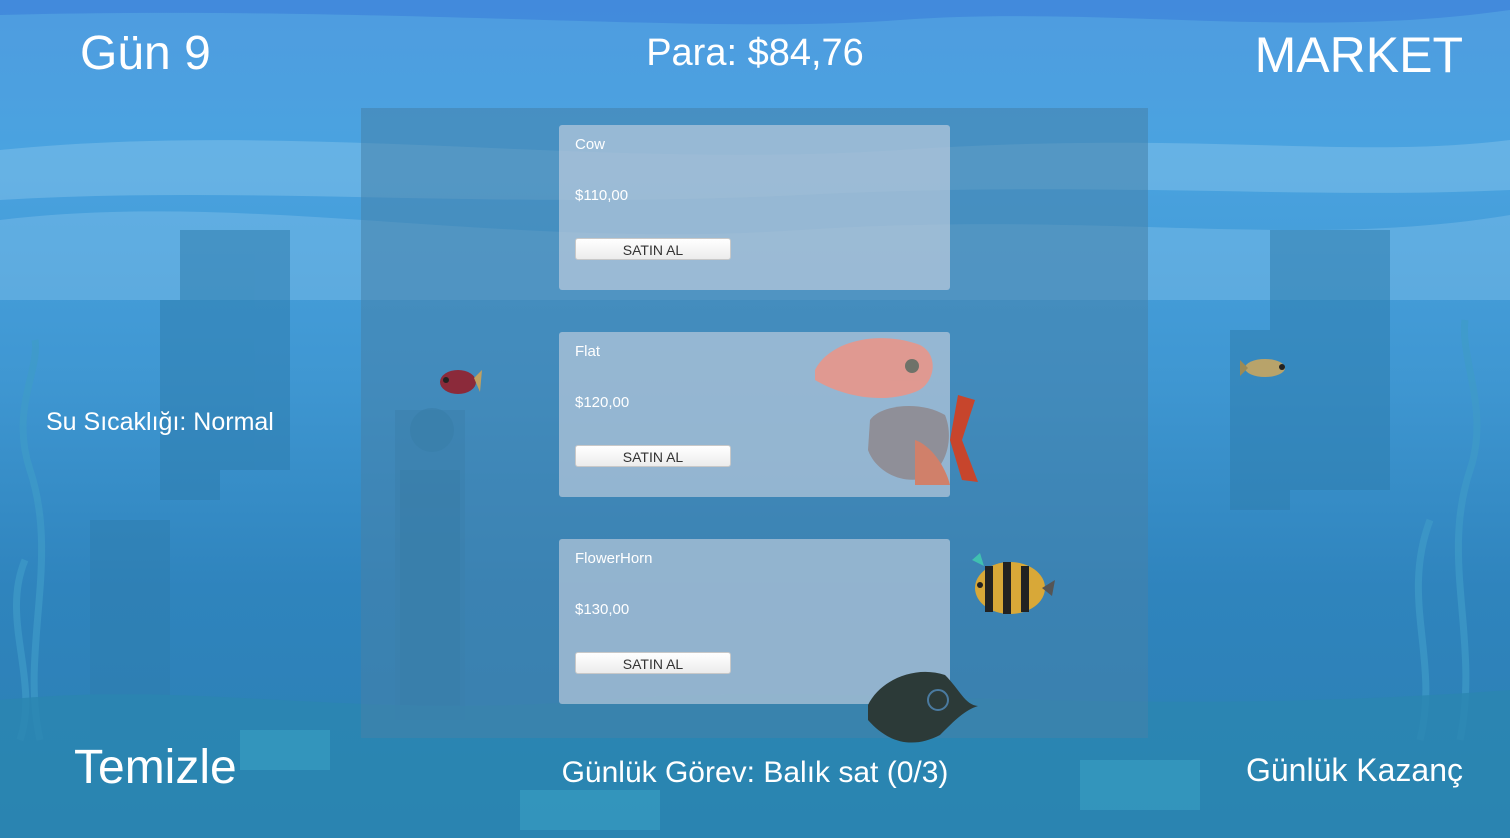  I want to click on red-fish-sprite, so click(461, 382).